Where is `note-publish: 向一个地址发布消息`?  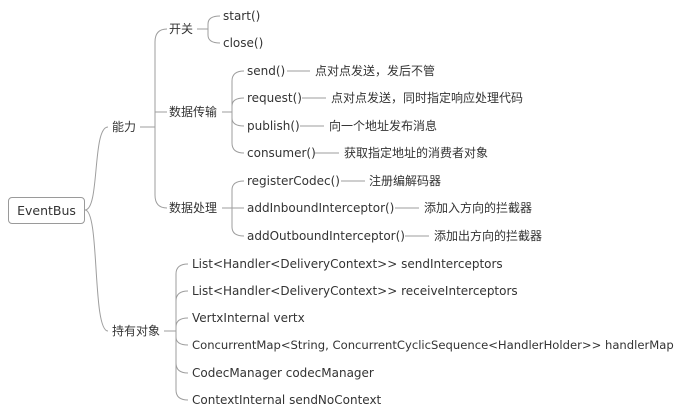
note-publish: 向一个地址发布消息 is located at coordinates (383, 126).